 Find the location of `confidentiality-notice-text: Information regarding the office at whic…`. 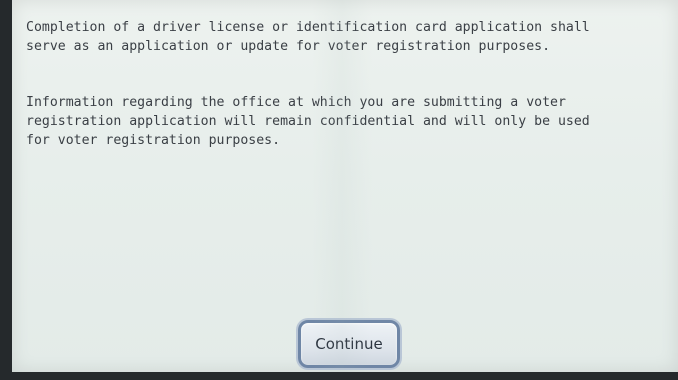

confidentiality-notice-text: Information regarding the office at whic… is located at coordinates (308, 121).